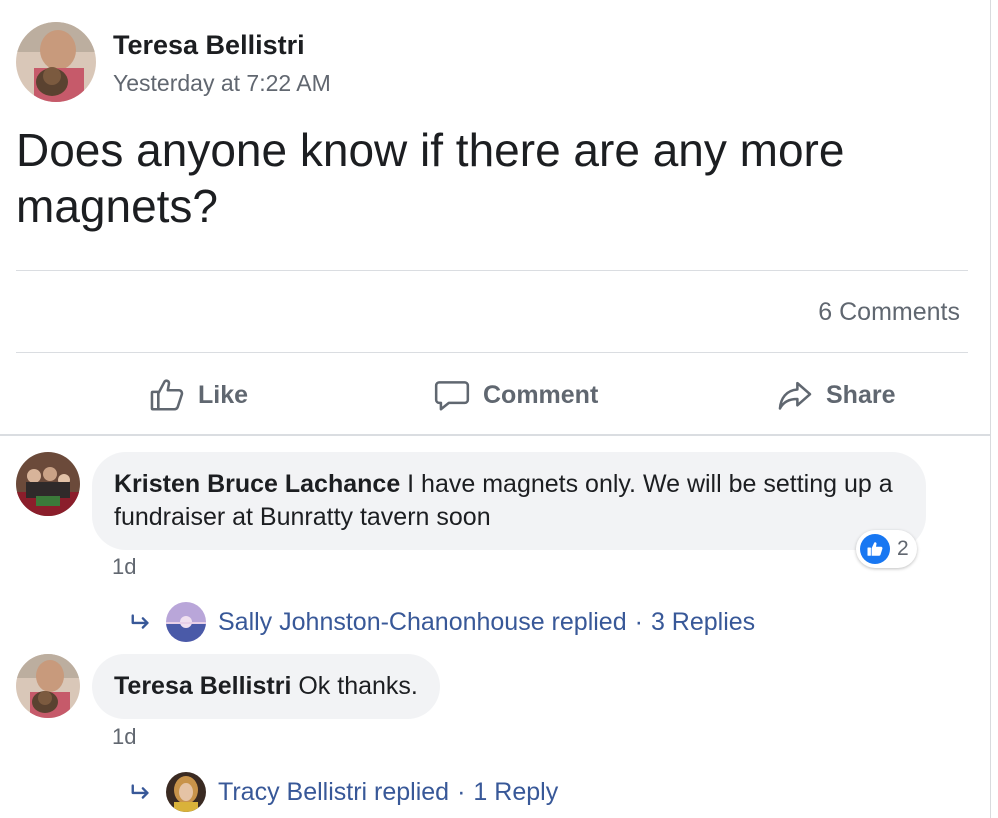 Image resolution: width=998 pixels, height=818 pixels. I want to click on post-author-name: Teresa Bellistri, so click(209, 45).